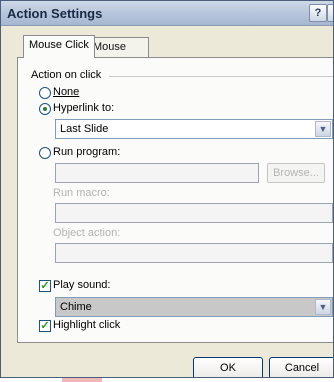  I want to click on hyperlink-radio, so click(45, 109).